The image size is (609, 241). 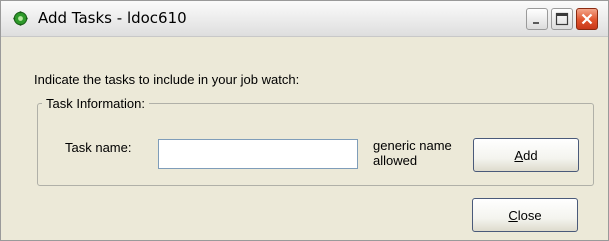 I want to click on maximize-icon, so click(x=562, y=19).